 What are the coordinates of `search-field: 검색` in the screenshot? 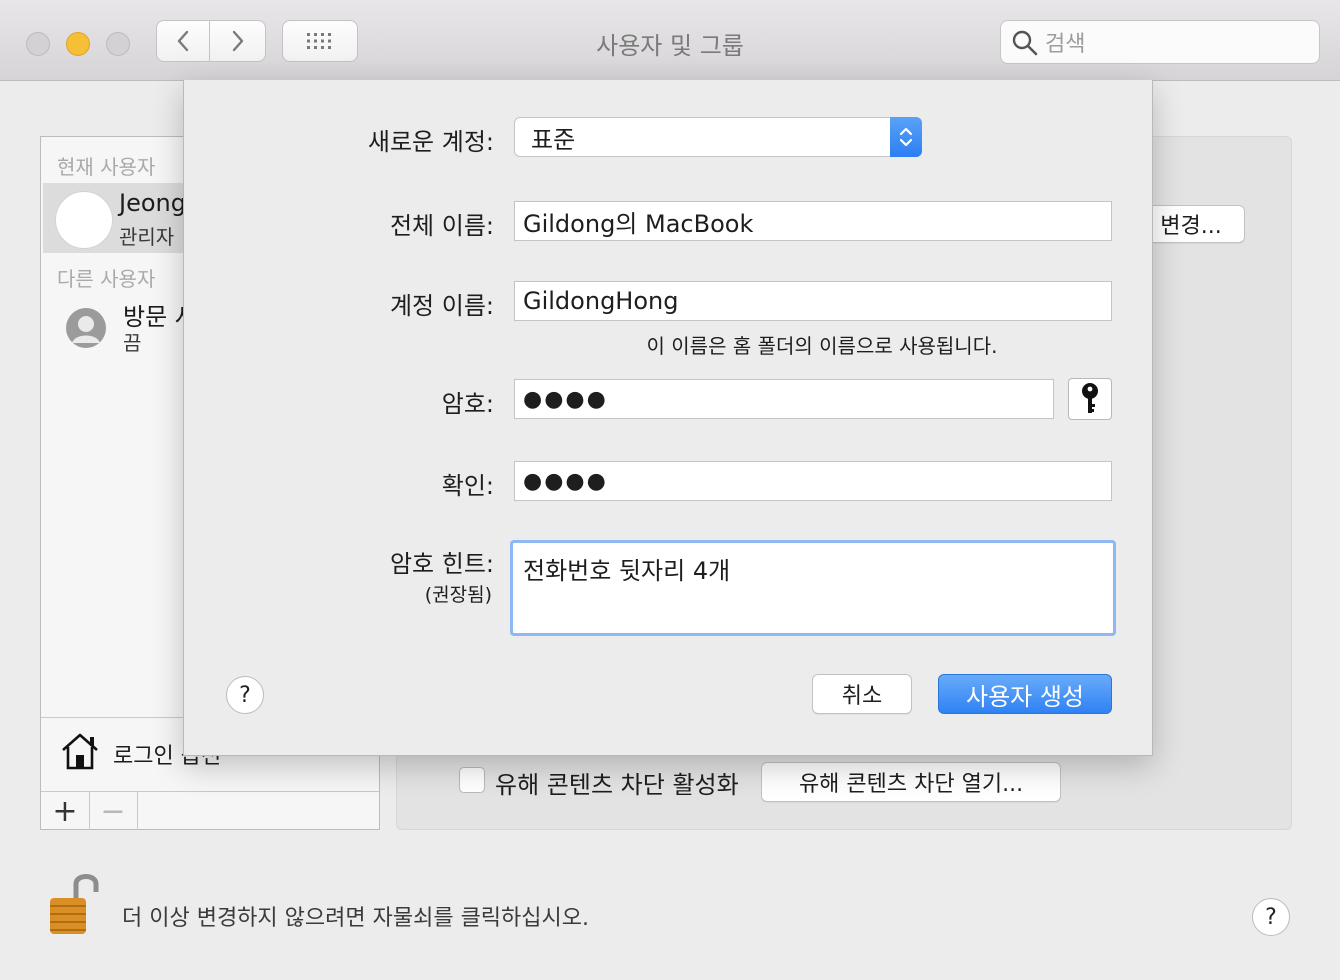 It's located at (1160, 42).